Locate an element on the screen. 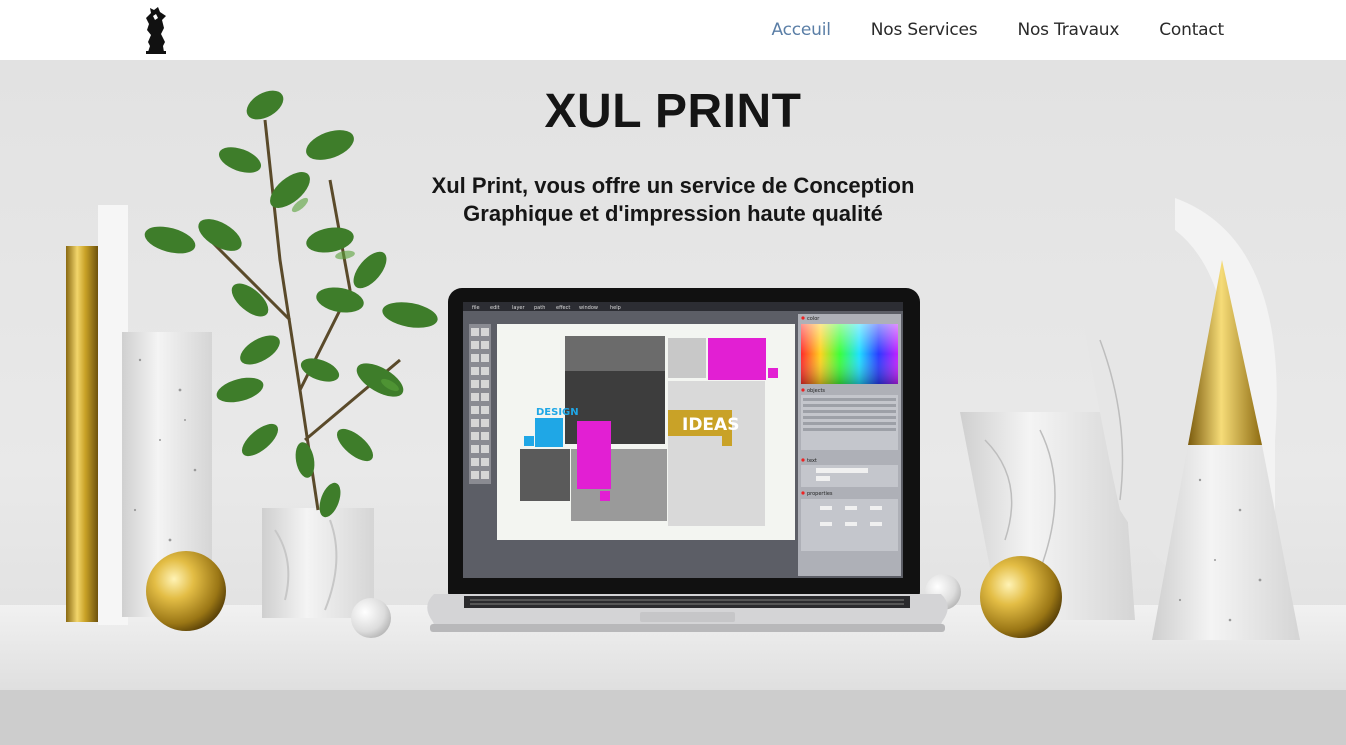  svg-text: edit is located at coordinates (495, 308).